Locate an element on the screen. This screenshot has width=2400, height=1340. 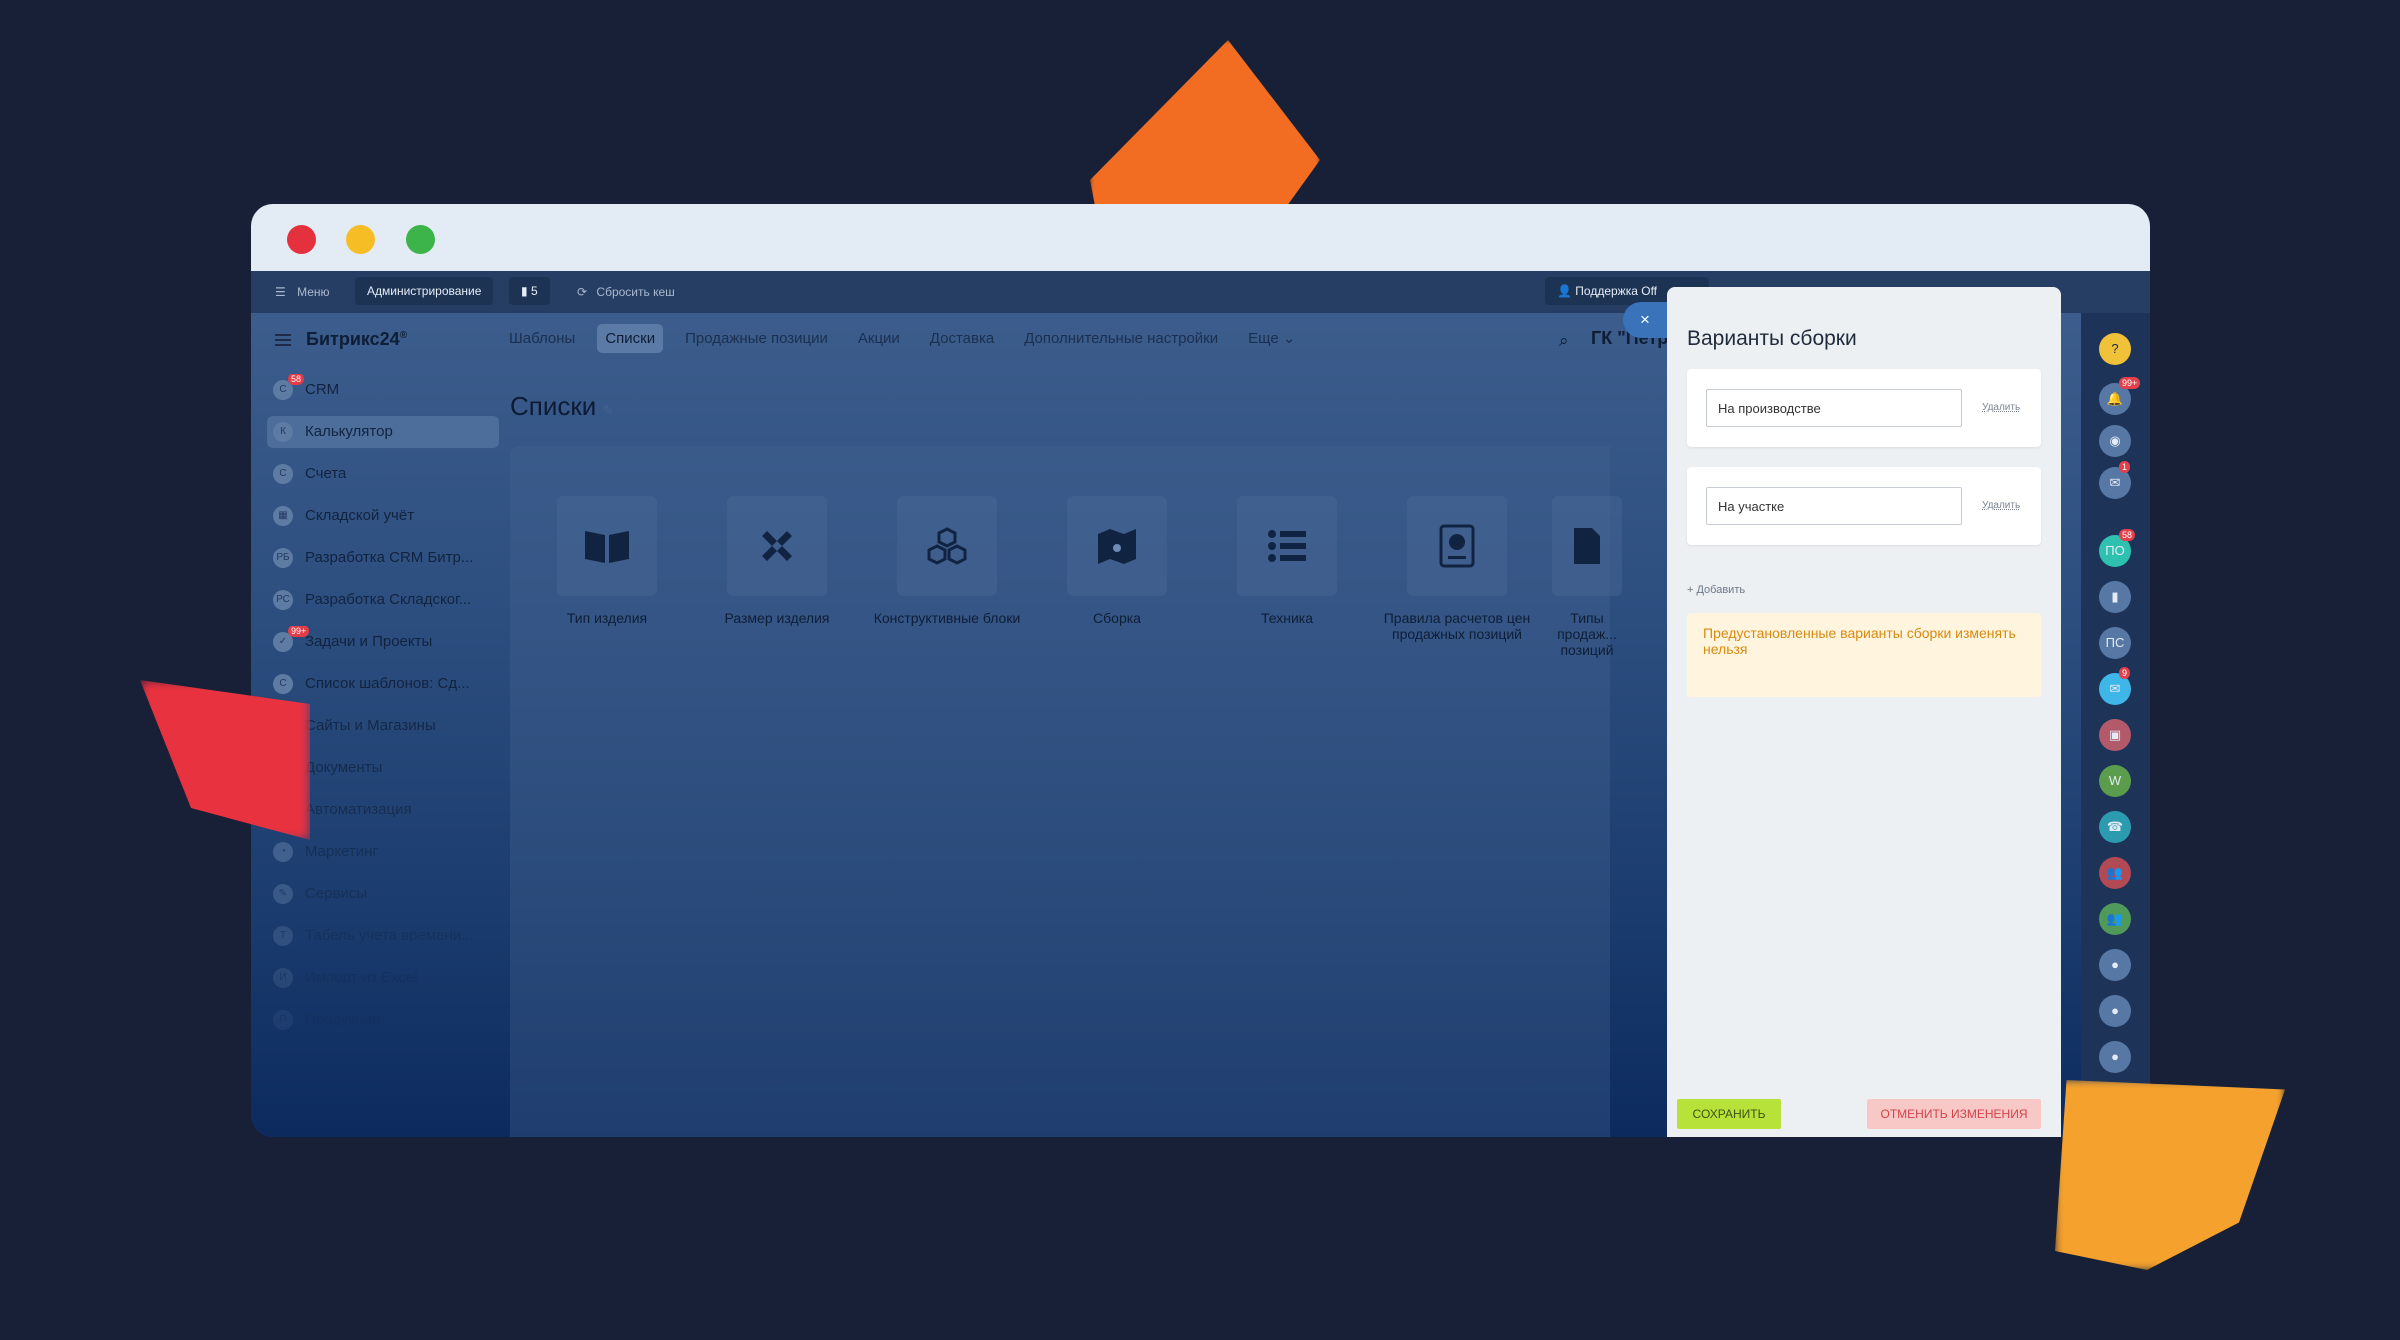
maximize-window-button is located at coordinates (420, 239).